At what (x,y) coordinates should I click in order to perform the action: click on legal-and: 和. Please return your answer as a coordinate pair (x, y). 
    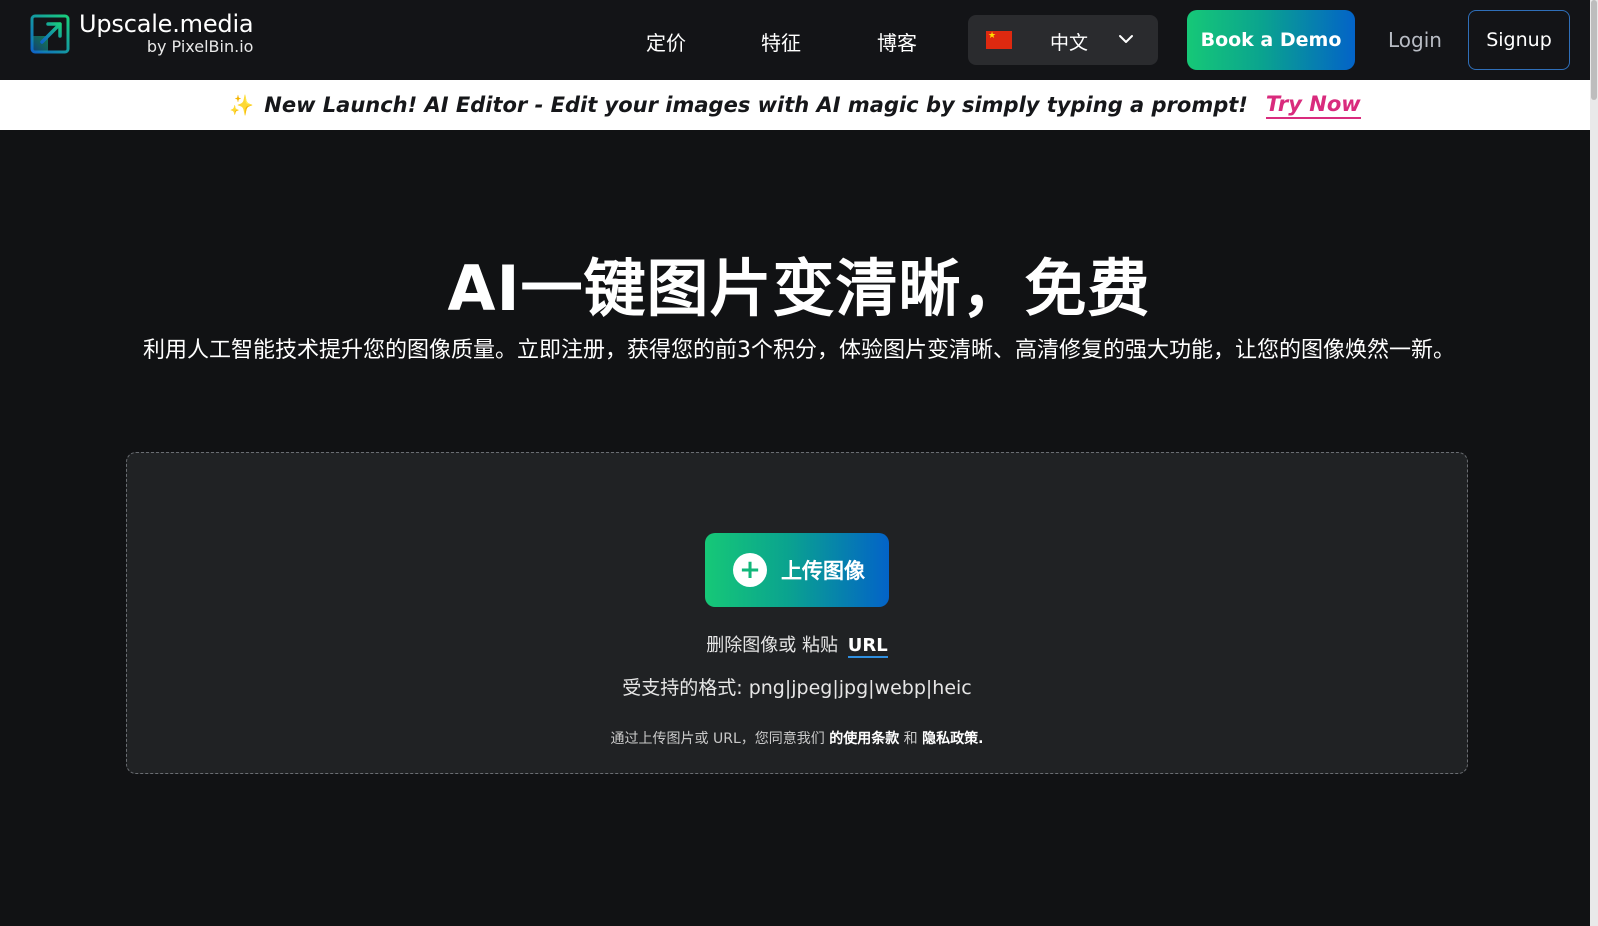
    Looking at the image, I should click on (910, 739).